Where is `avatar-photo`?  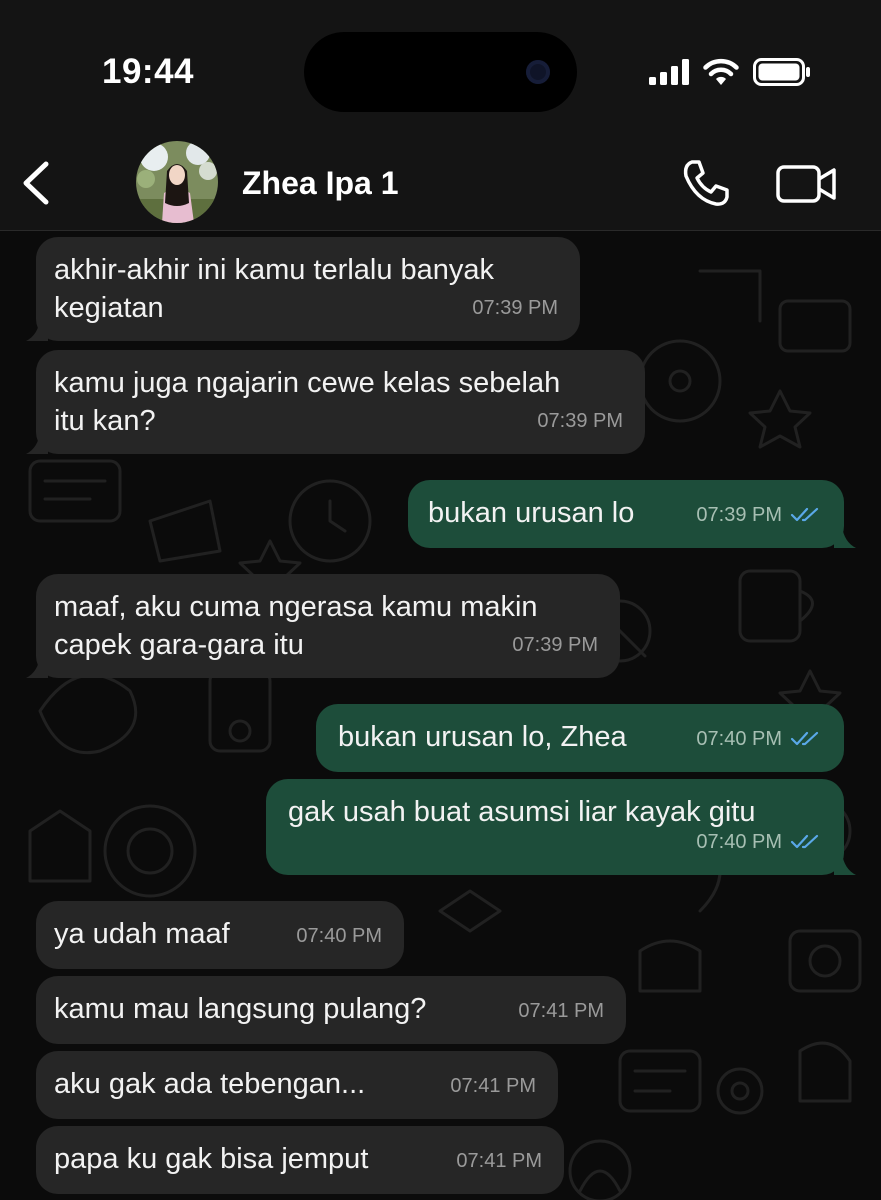
avatar-photo is located at coordinates (177, 182).